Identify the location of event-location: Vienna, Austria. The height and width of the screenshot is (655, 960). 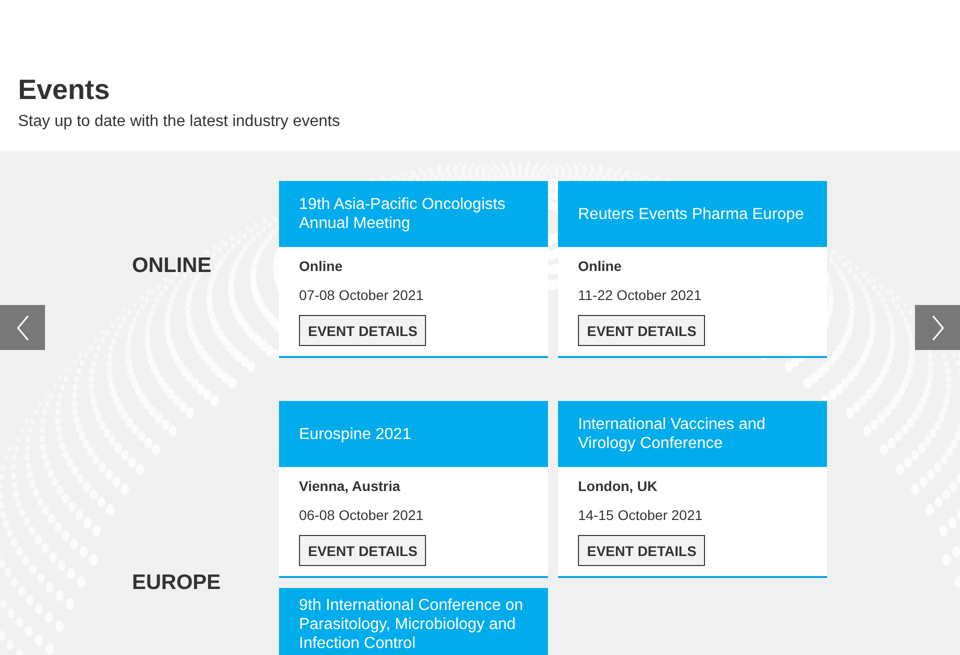
(349, 486).